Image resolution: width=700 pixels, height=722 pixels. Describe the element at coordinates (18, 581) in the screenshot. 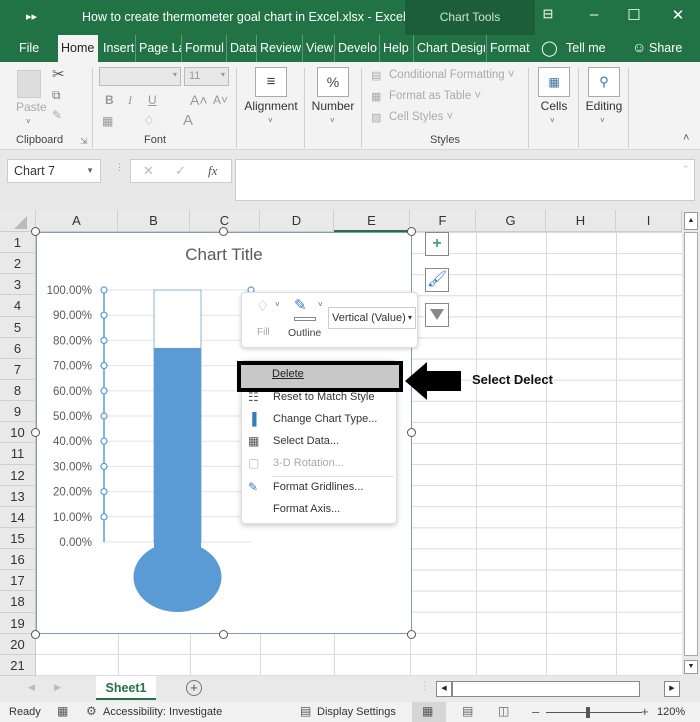

I see `row-header-17: 17` at that location.